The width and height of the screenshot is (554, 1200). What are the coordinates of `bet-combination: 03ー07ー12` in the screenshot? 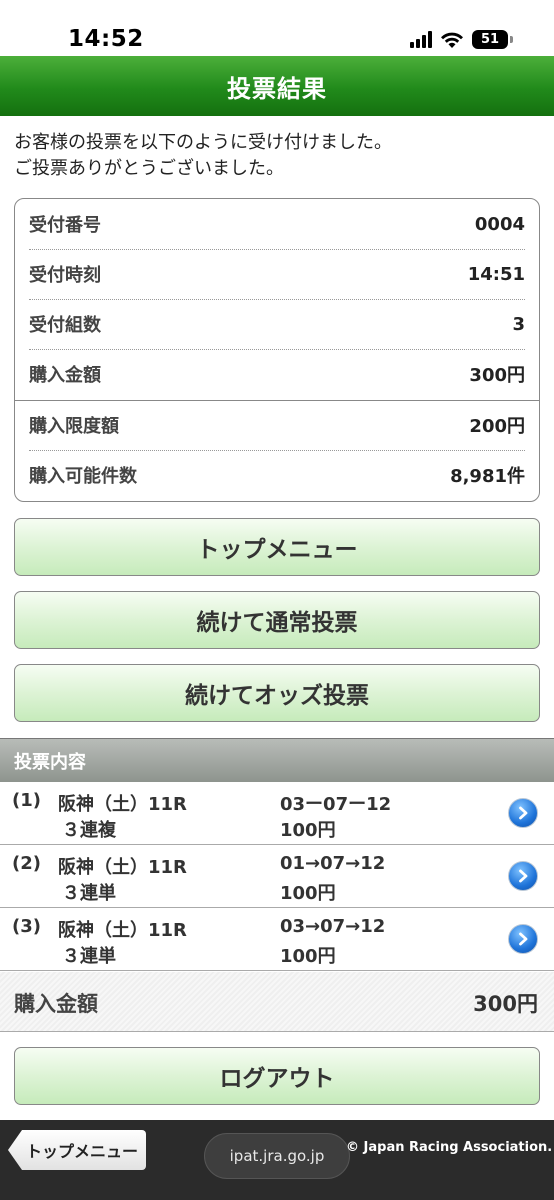 It's located at (336, 804).